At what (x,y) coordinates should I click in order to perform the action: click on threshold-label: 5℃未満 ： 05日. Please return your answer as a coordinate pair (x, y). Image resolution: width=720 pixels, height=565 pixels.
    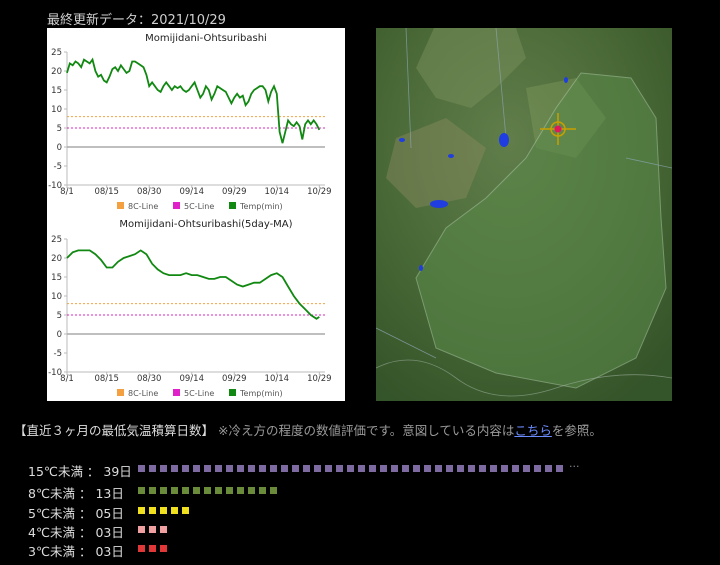
    Looking at the image, I should click on (76, 513).